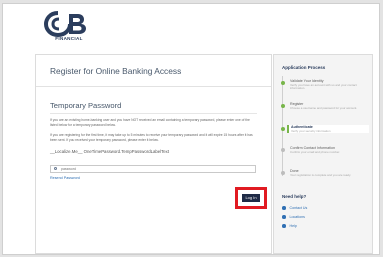 Image resolution: width=383 pixels, height=257 pixels. I want to click on key-icon, so click(55, 168).